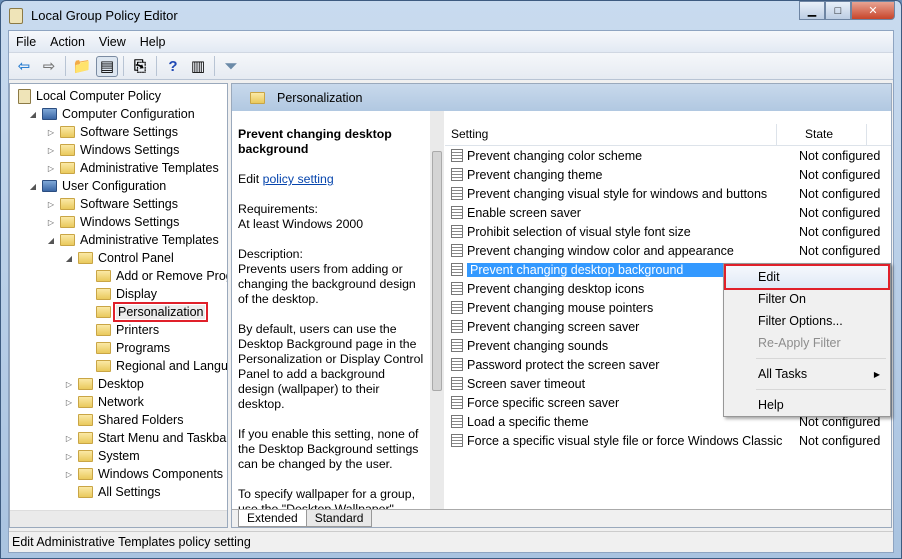 The image size is (902, 559). What do you see at coordinates (82, 66) in the screenshot?
I see `up-folder-button: 📁` at bounding box center [82, 66].